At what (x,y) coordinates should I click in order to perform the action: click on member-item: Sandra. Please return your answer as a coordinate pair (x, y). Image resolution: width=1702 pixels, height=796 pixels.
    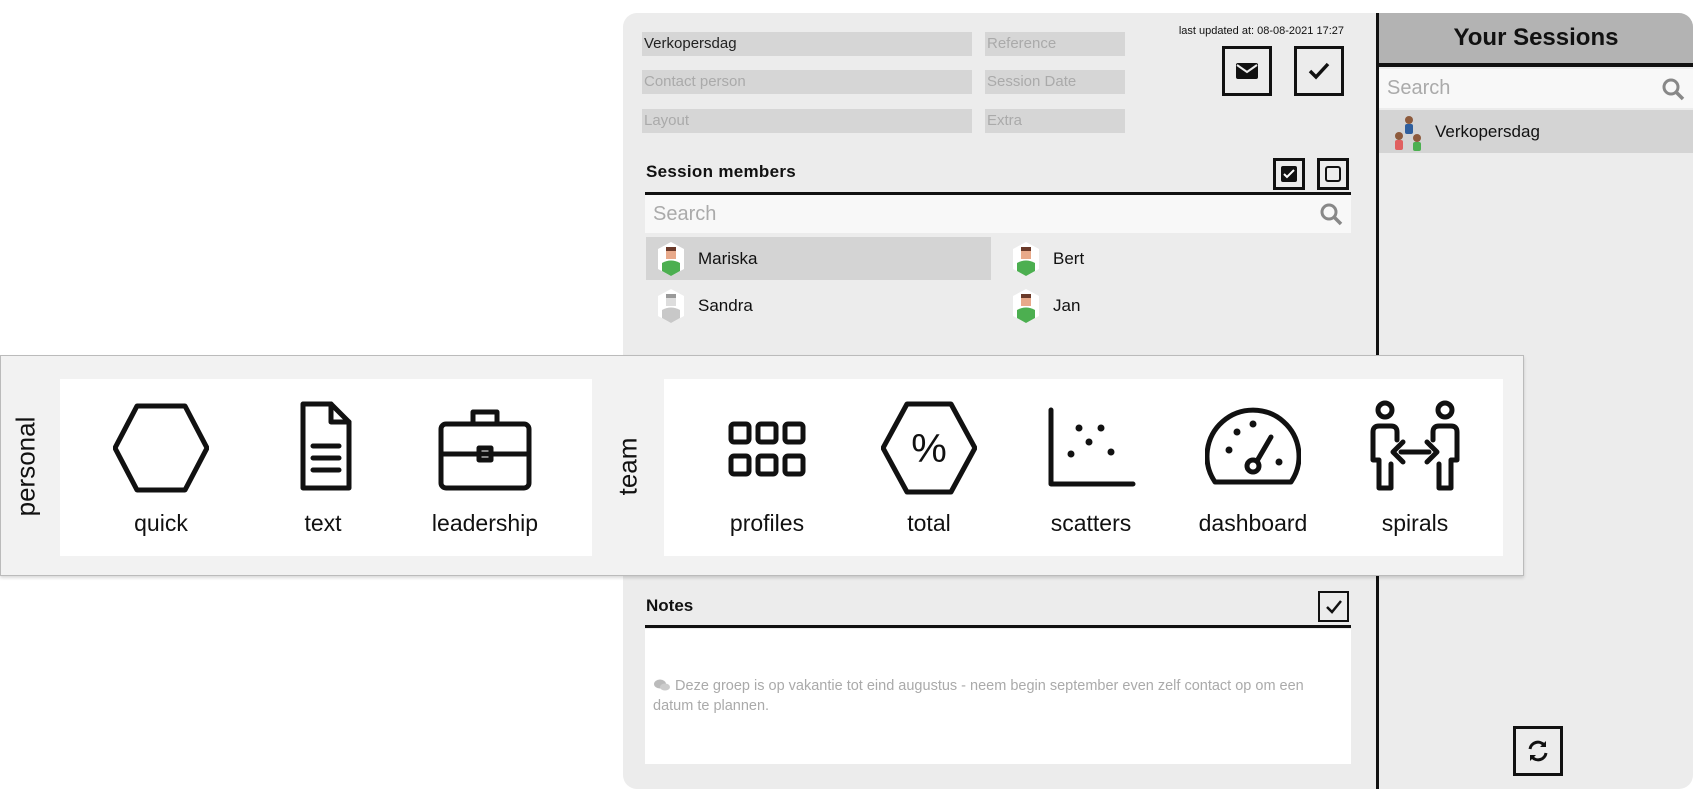
    Looking at the image, I should click on (818, 305).